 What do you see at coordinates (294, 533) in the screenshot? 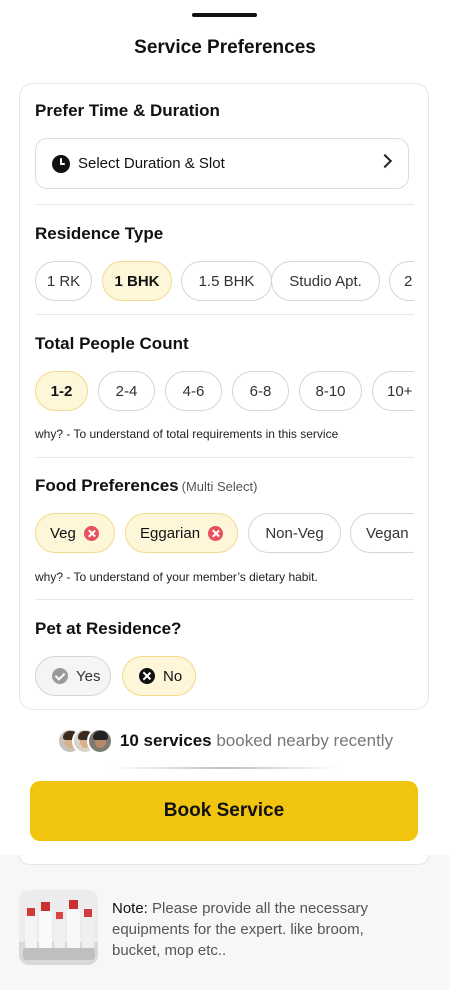
I see `food-chip-non-veg: Non-Veg` at bounding box center [294, 533].